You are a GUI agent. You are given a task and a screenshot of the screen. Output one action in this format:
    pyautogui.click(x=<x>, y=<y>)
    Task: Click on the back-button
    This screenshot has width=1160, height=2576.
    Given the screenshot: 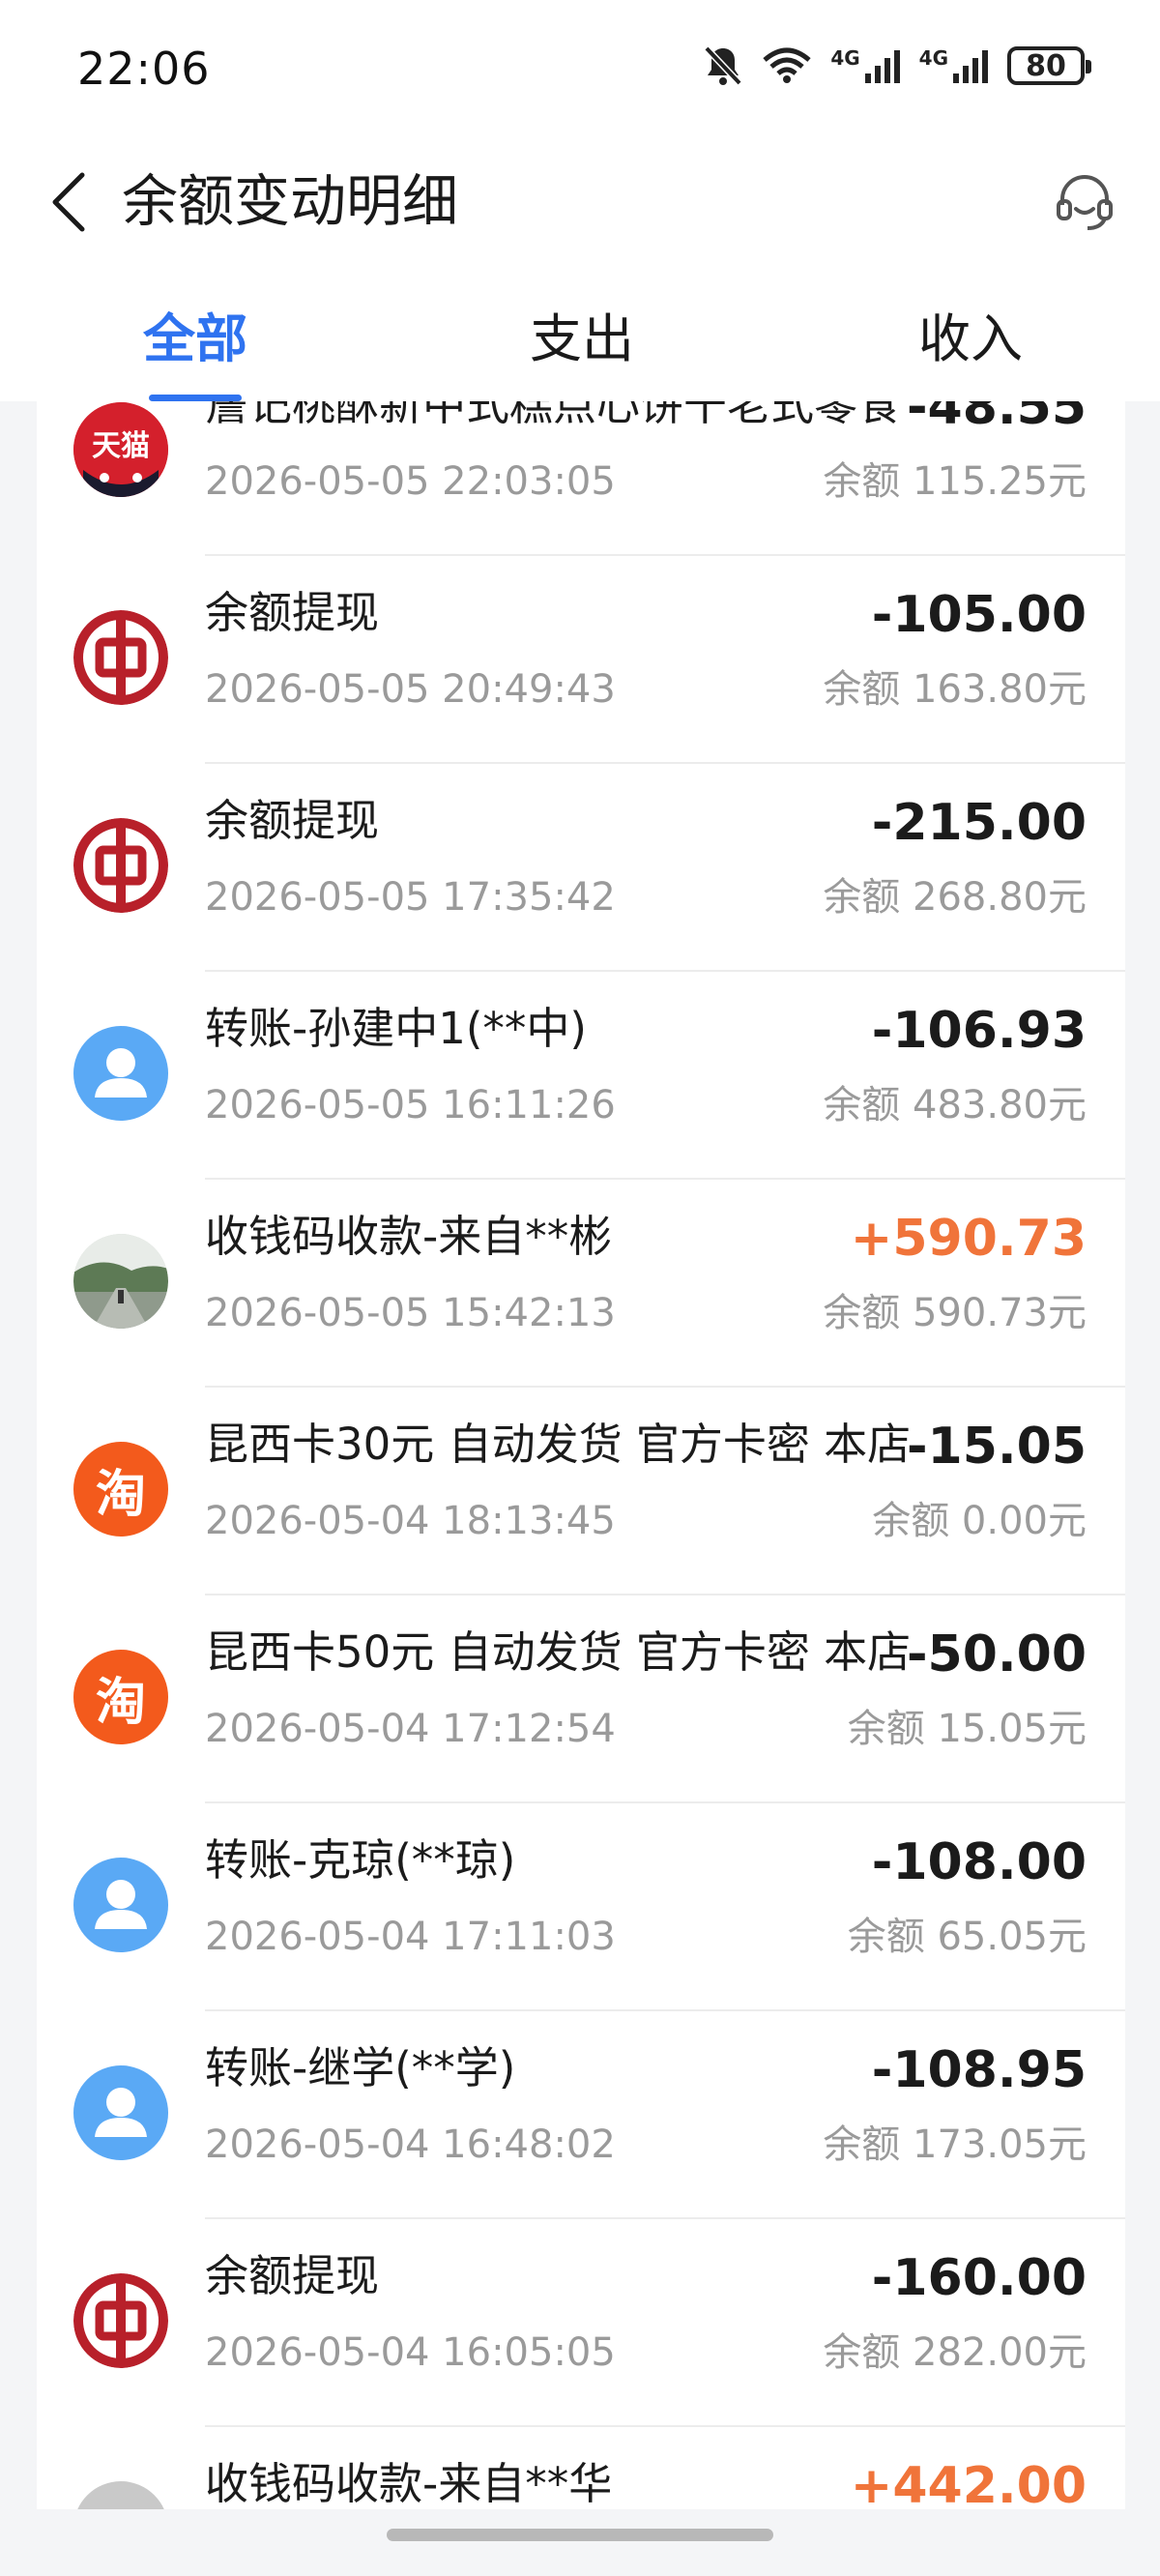 What is the action you would take?
    pyautogui.click(x=69, y=204)
    